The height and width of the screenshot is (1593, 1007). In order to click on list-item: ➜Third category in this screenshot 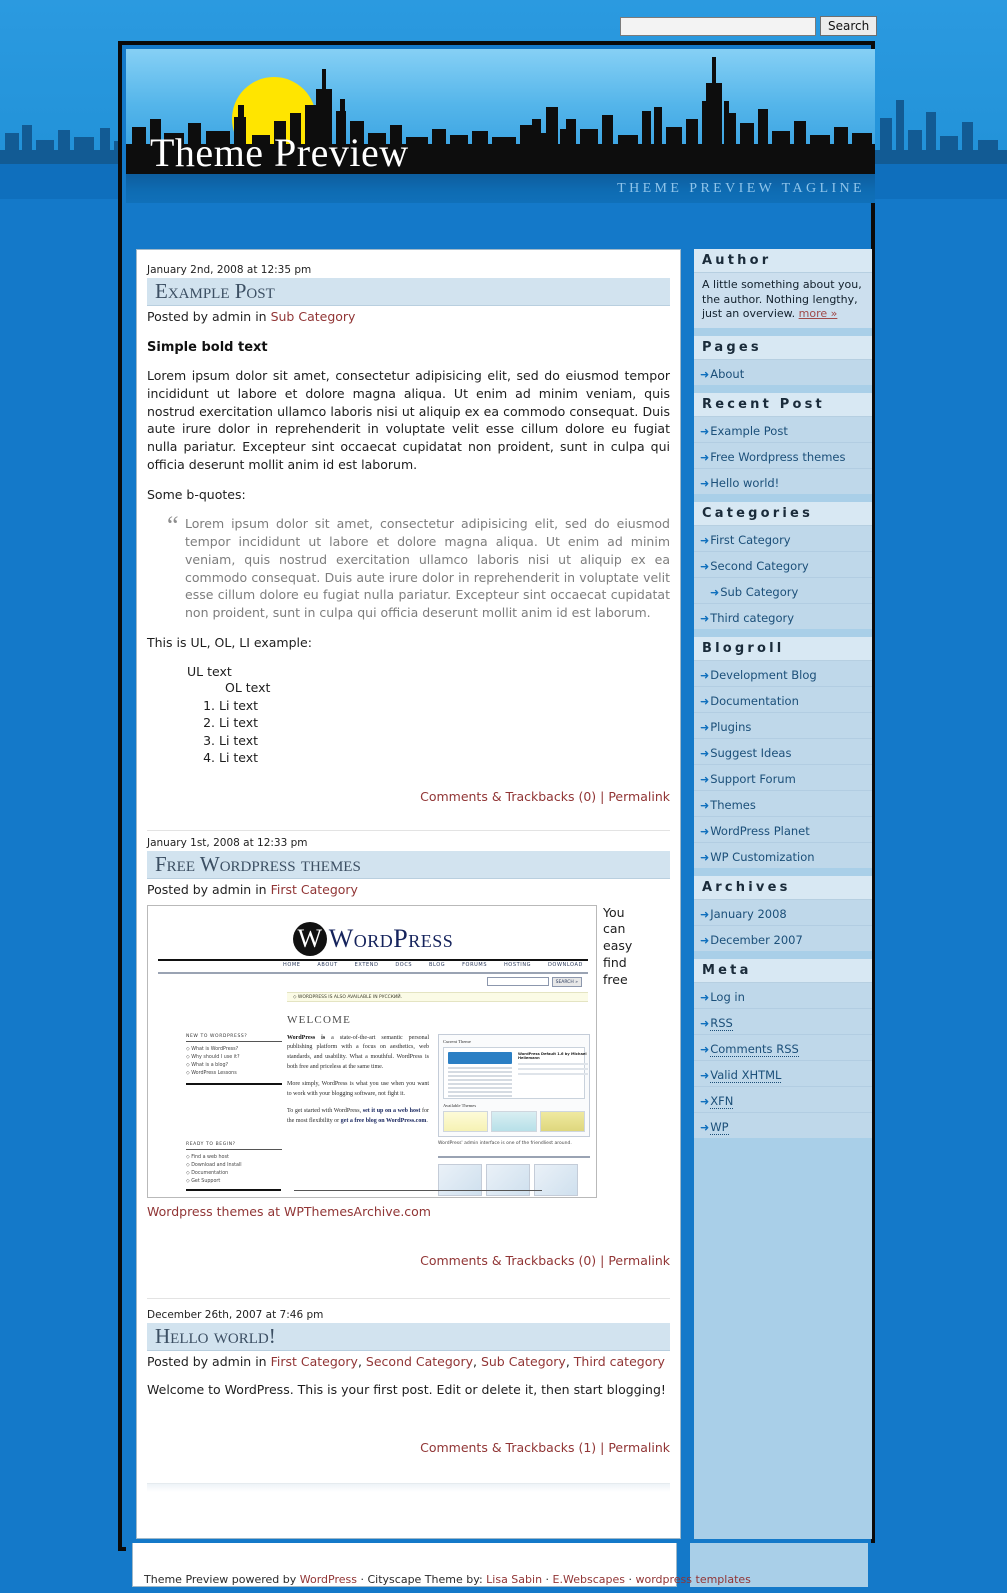, I will do `click(783, 616)`.